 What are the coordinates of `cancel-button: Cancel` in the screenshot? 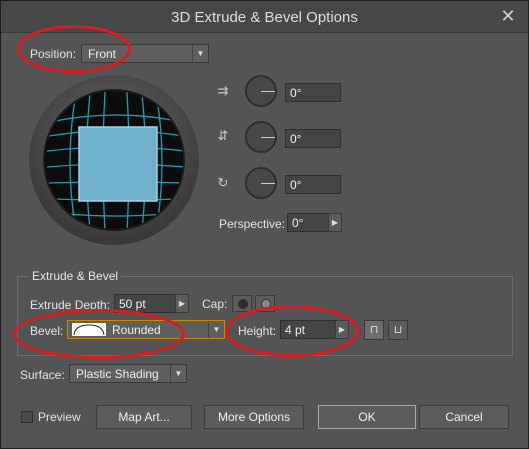 It's located at (464, 417).